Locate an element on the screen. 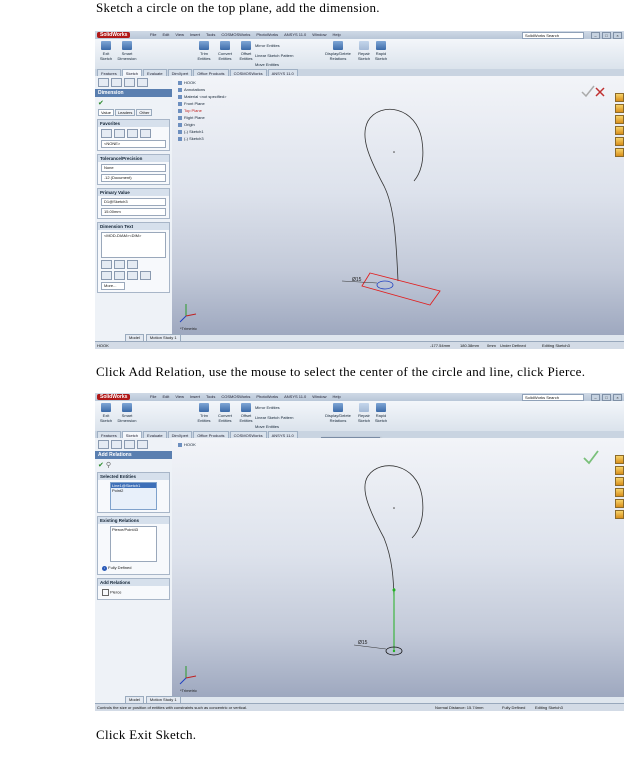 The image size is (624, 757). list-item: Point2 is located at coordinates (133, 490).